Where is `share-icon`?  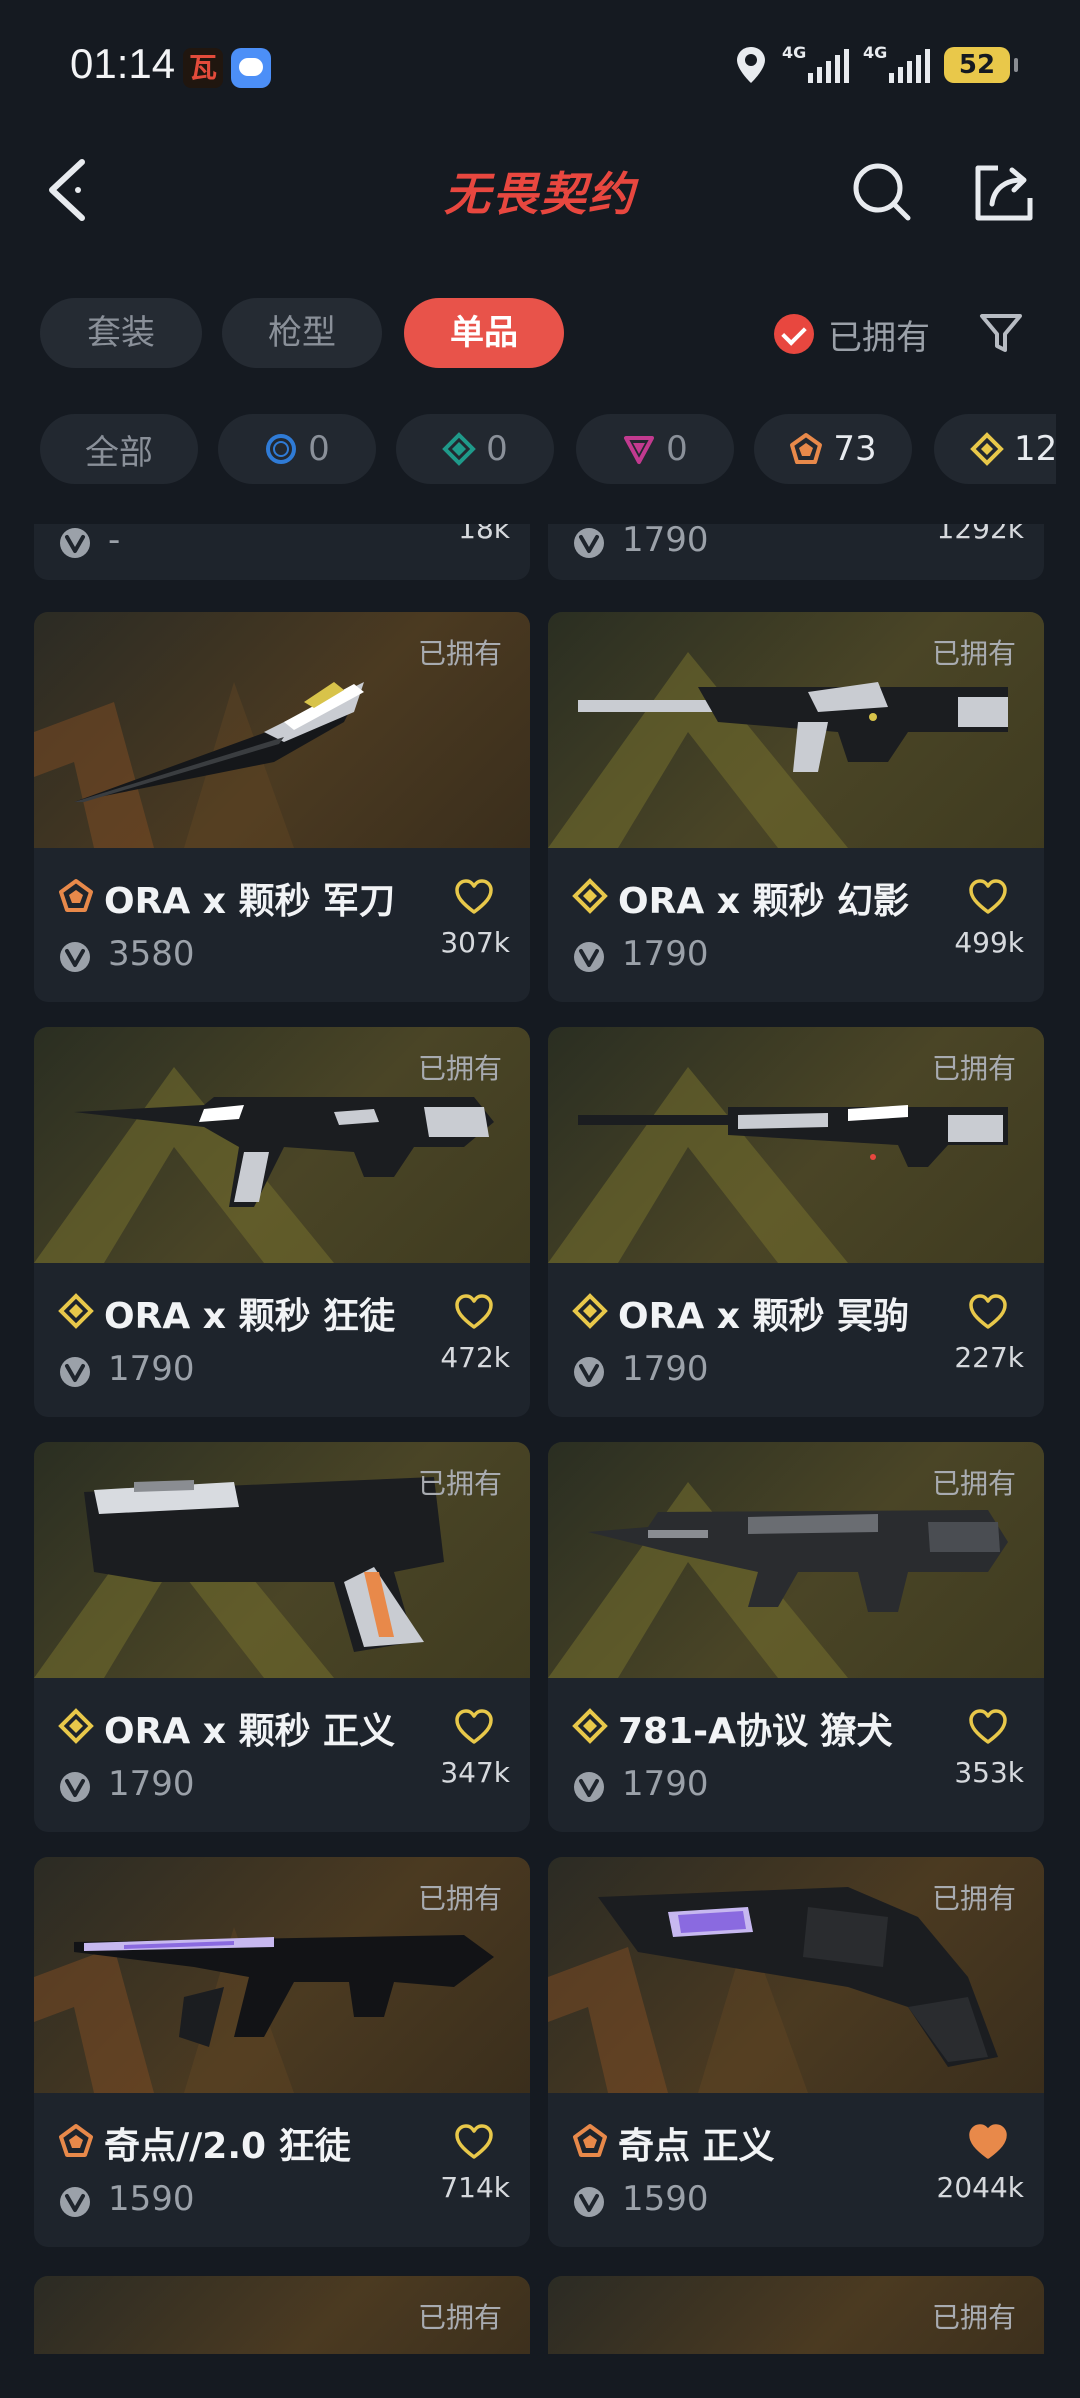 share-icon is located at coordinates (1004, 193).